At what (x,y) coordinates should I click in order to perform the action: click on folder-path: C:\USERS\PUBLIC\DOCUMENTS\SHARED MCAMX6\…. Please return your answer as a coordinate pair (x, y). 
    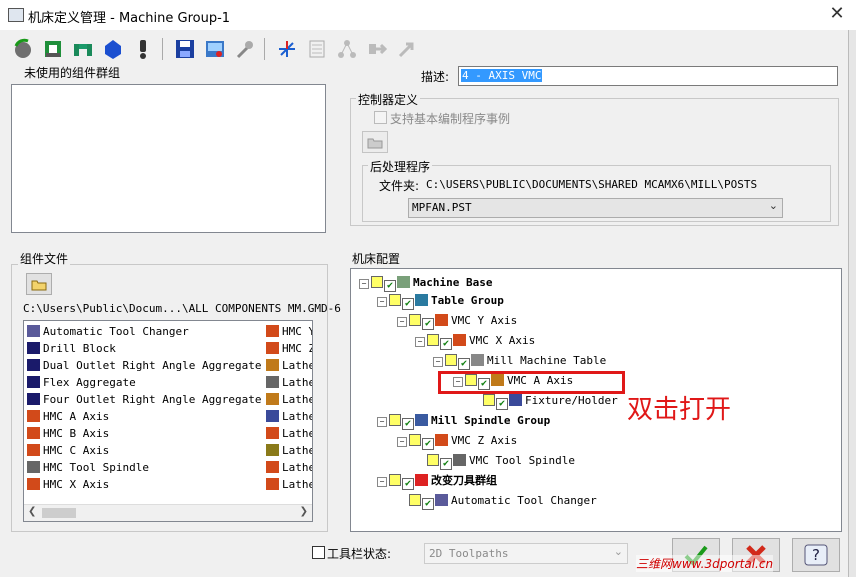
    Looking at the image, I should click on (592, 184).